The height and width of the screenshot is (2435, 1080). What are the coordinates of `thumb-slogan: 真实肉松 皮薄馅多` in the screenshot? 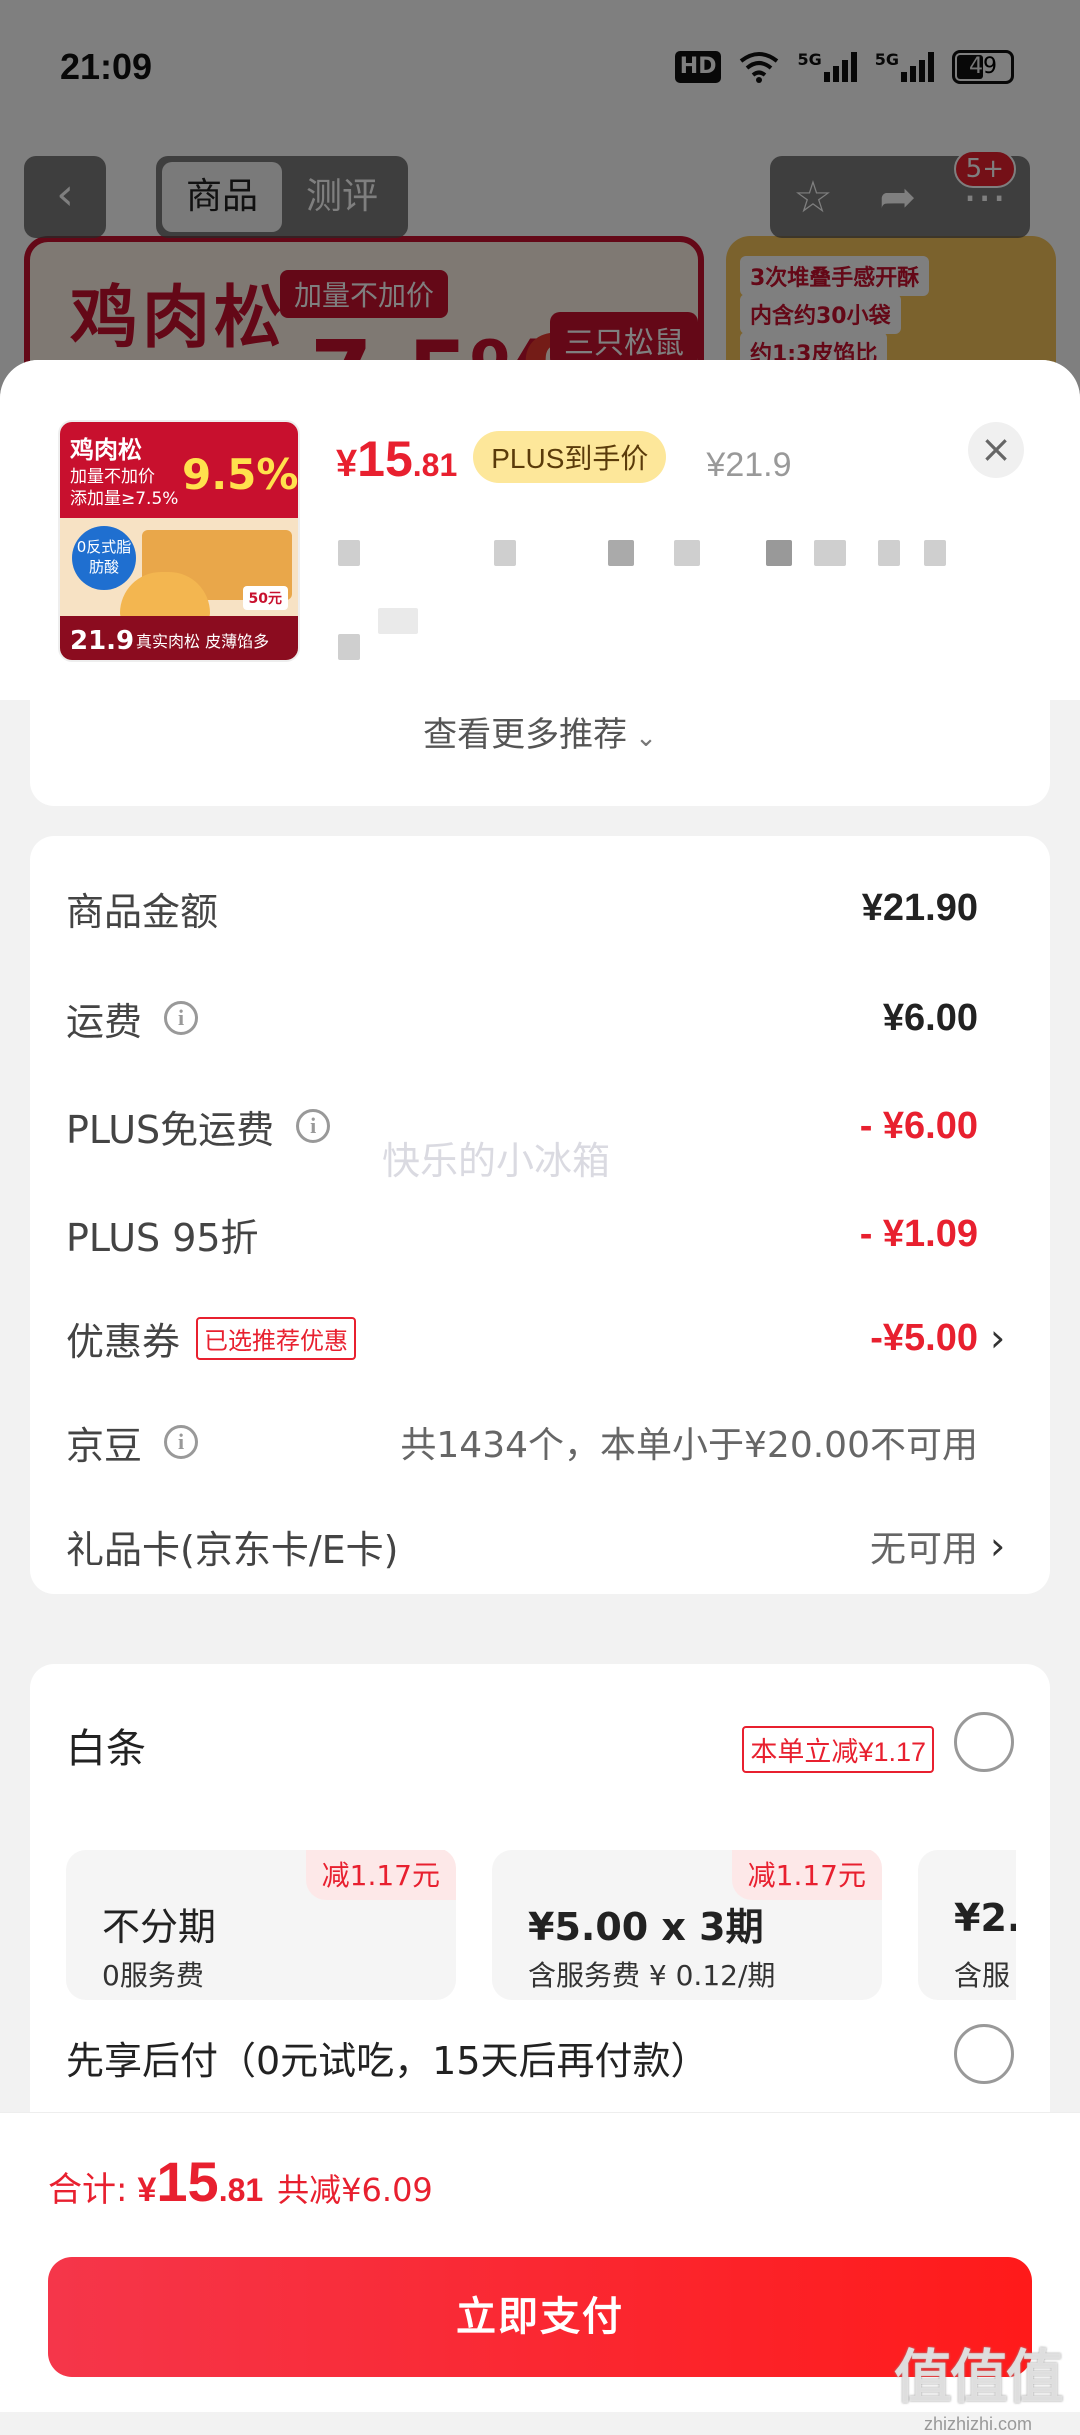 It's located at (203, 641).